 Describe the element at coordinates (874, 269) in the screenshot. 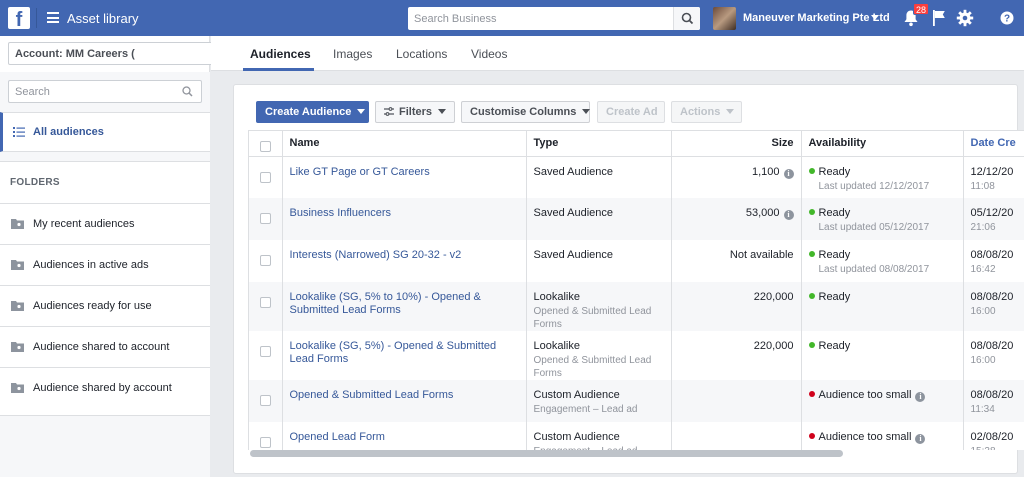

I see `availability-last-updated: Last updated 08/08/2017` at that location.